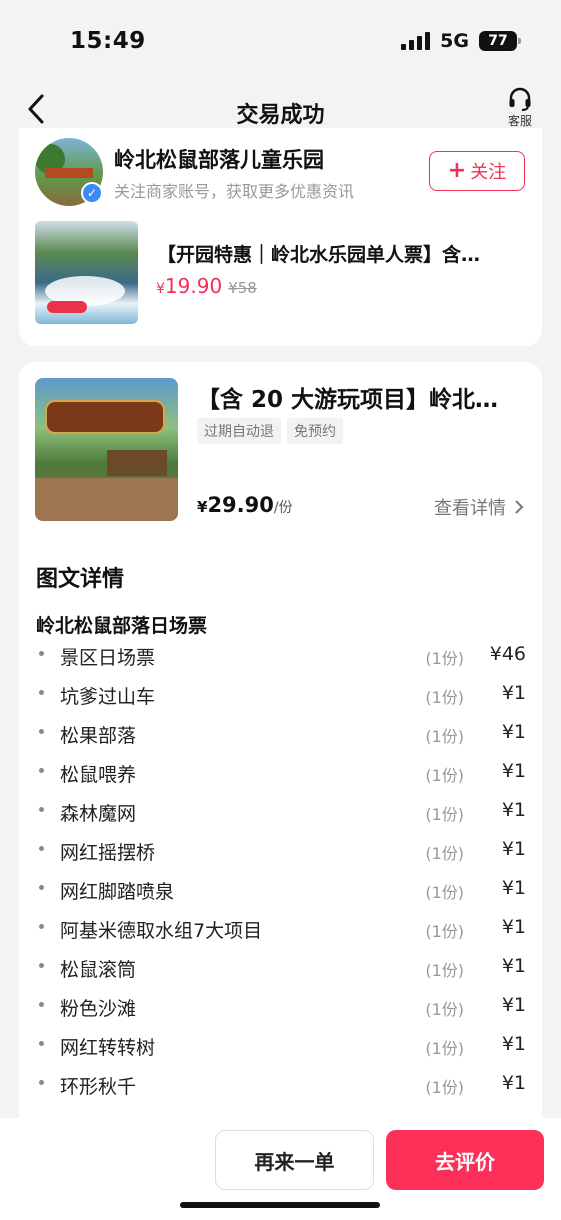  What do you see at coordinates (281, 1047) in the screenshot?
I see `list-item: 网红转转树 (1份) ¥1` at bounding box center [281, 1047].